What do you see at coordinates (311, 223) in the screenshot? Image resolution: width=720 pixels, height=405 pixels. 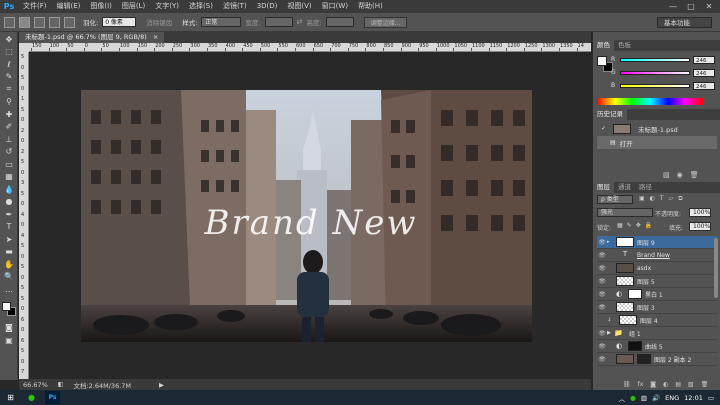 I see `canvas-text-layer: Brand New` at bounding box center [311, 223].